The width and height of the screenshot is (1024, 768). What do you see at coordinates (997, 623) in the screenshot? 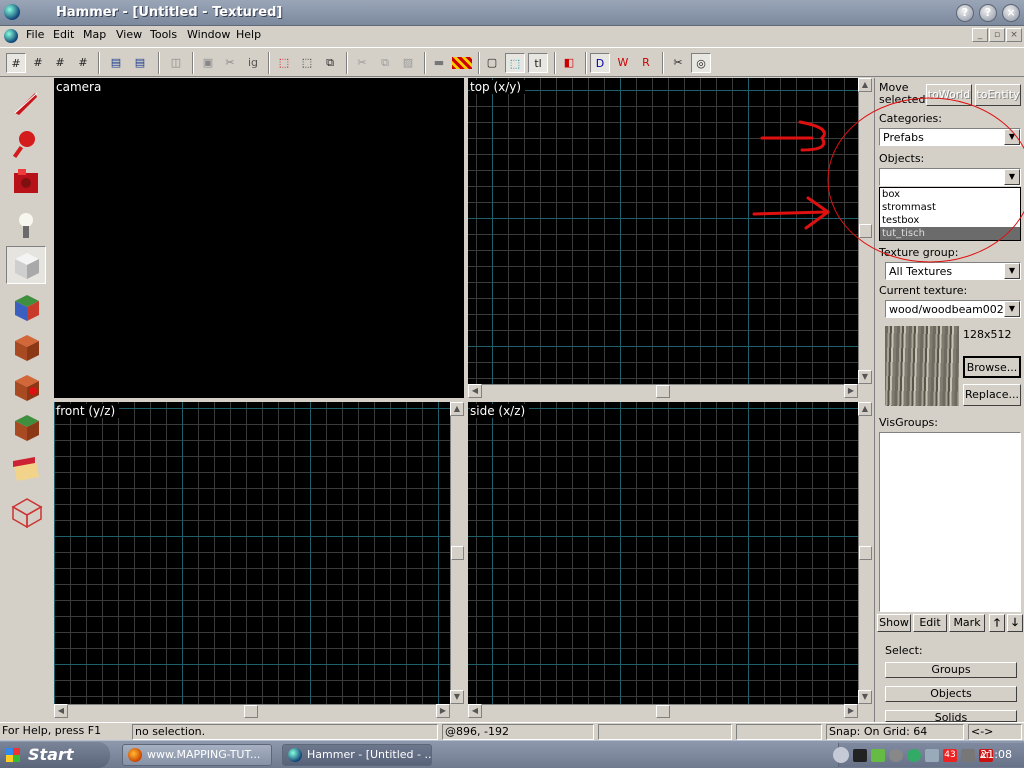
I see `move-up-icon: 🡑` at bounding box center [997, 623].